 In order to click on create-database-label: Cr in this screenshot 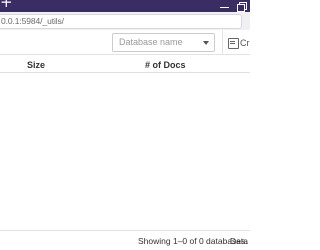, I will do `click(245, 42)`.